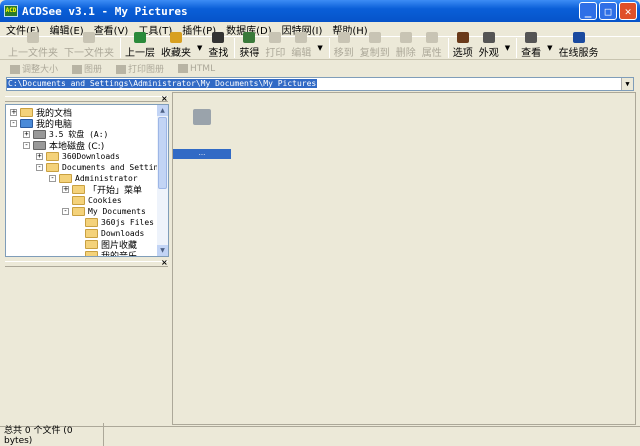  What do you see at coordinates (249, 53) in the screenshot?
I see `toolbar-label: 获得` at bounding box center [249, 53].